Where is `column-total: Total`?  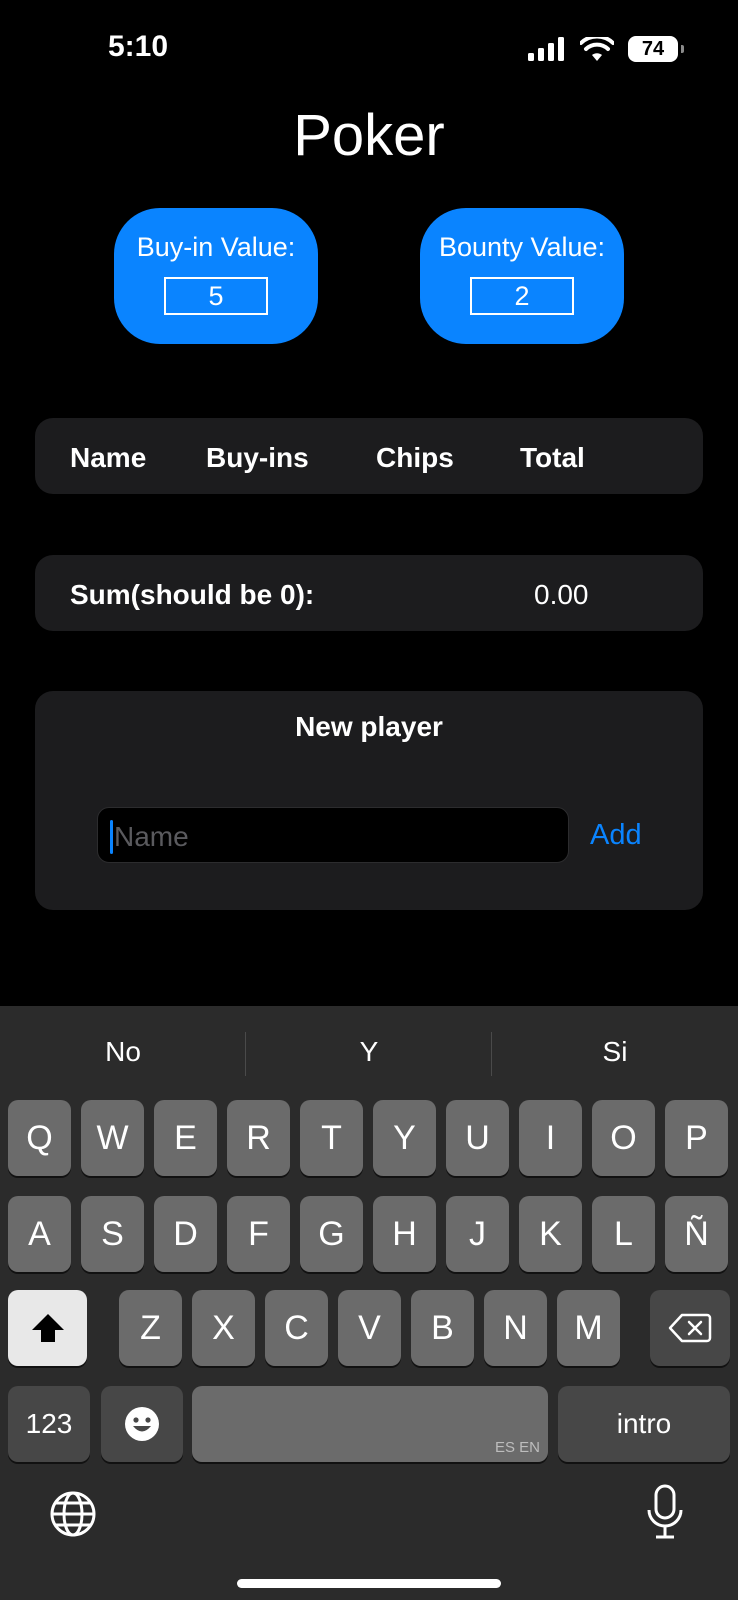 column-total: Total is located at coordinates (552, 457).